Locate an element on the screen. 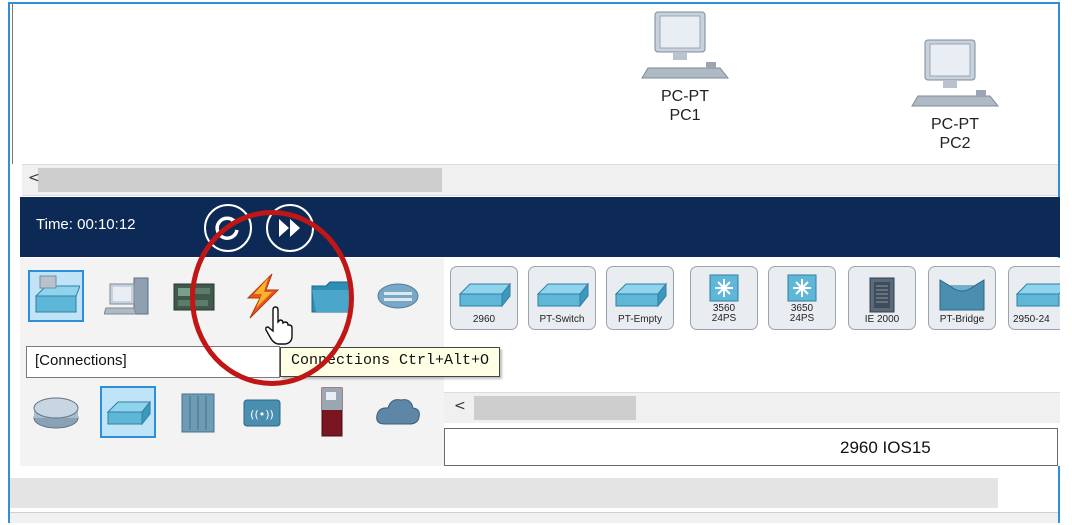  network-devices-icon is located at coordinates (57, 294).